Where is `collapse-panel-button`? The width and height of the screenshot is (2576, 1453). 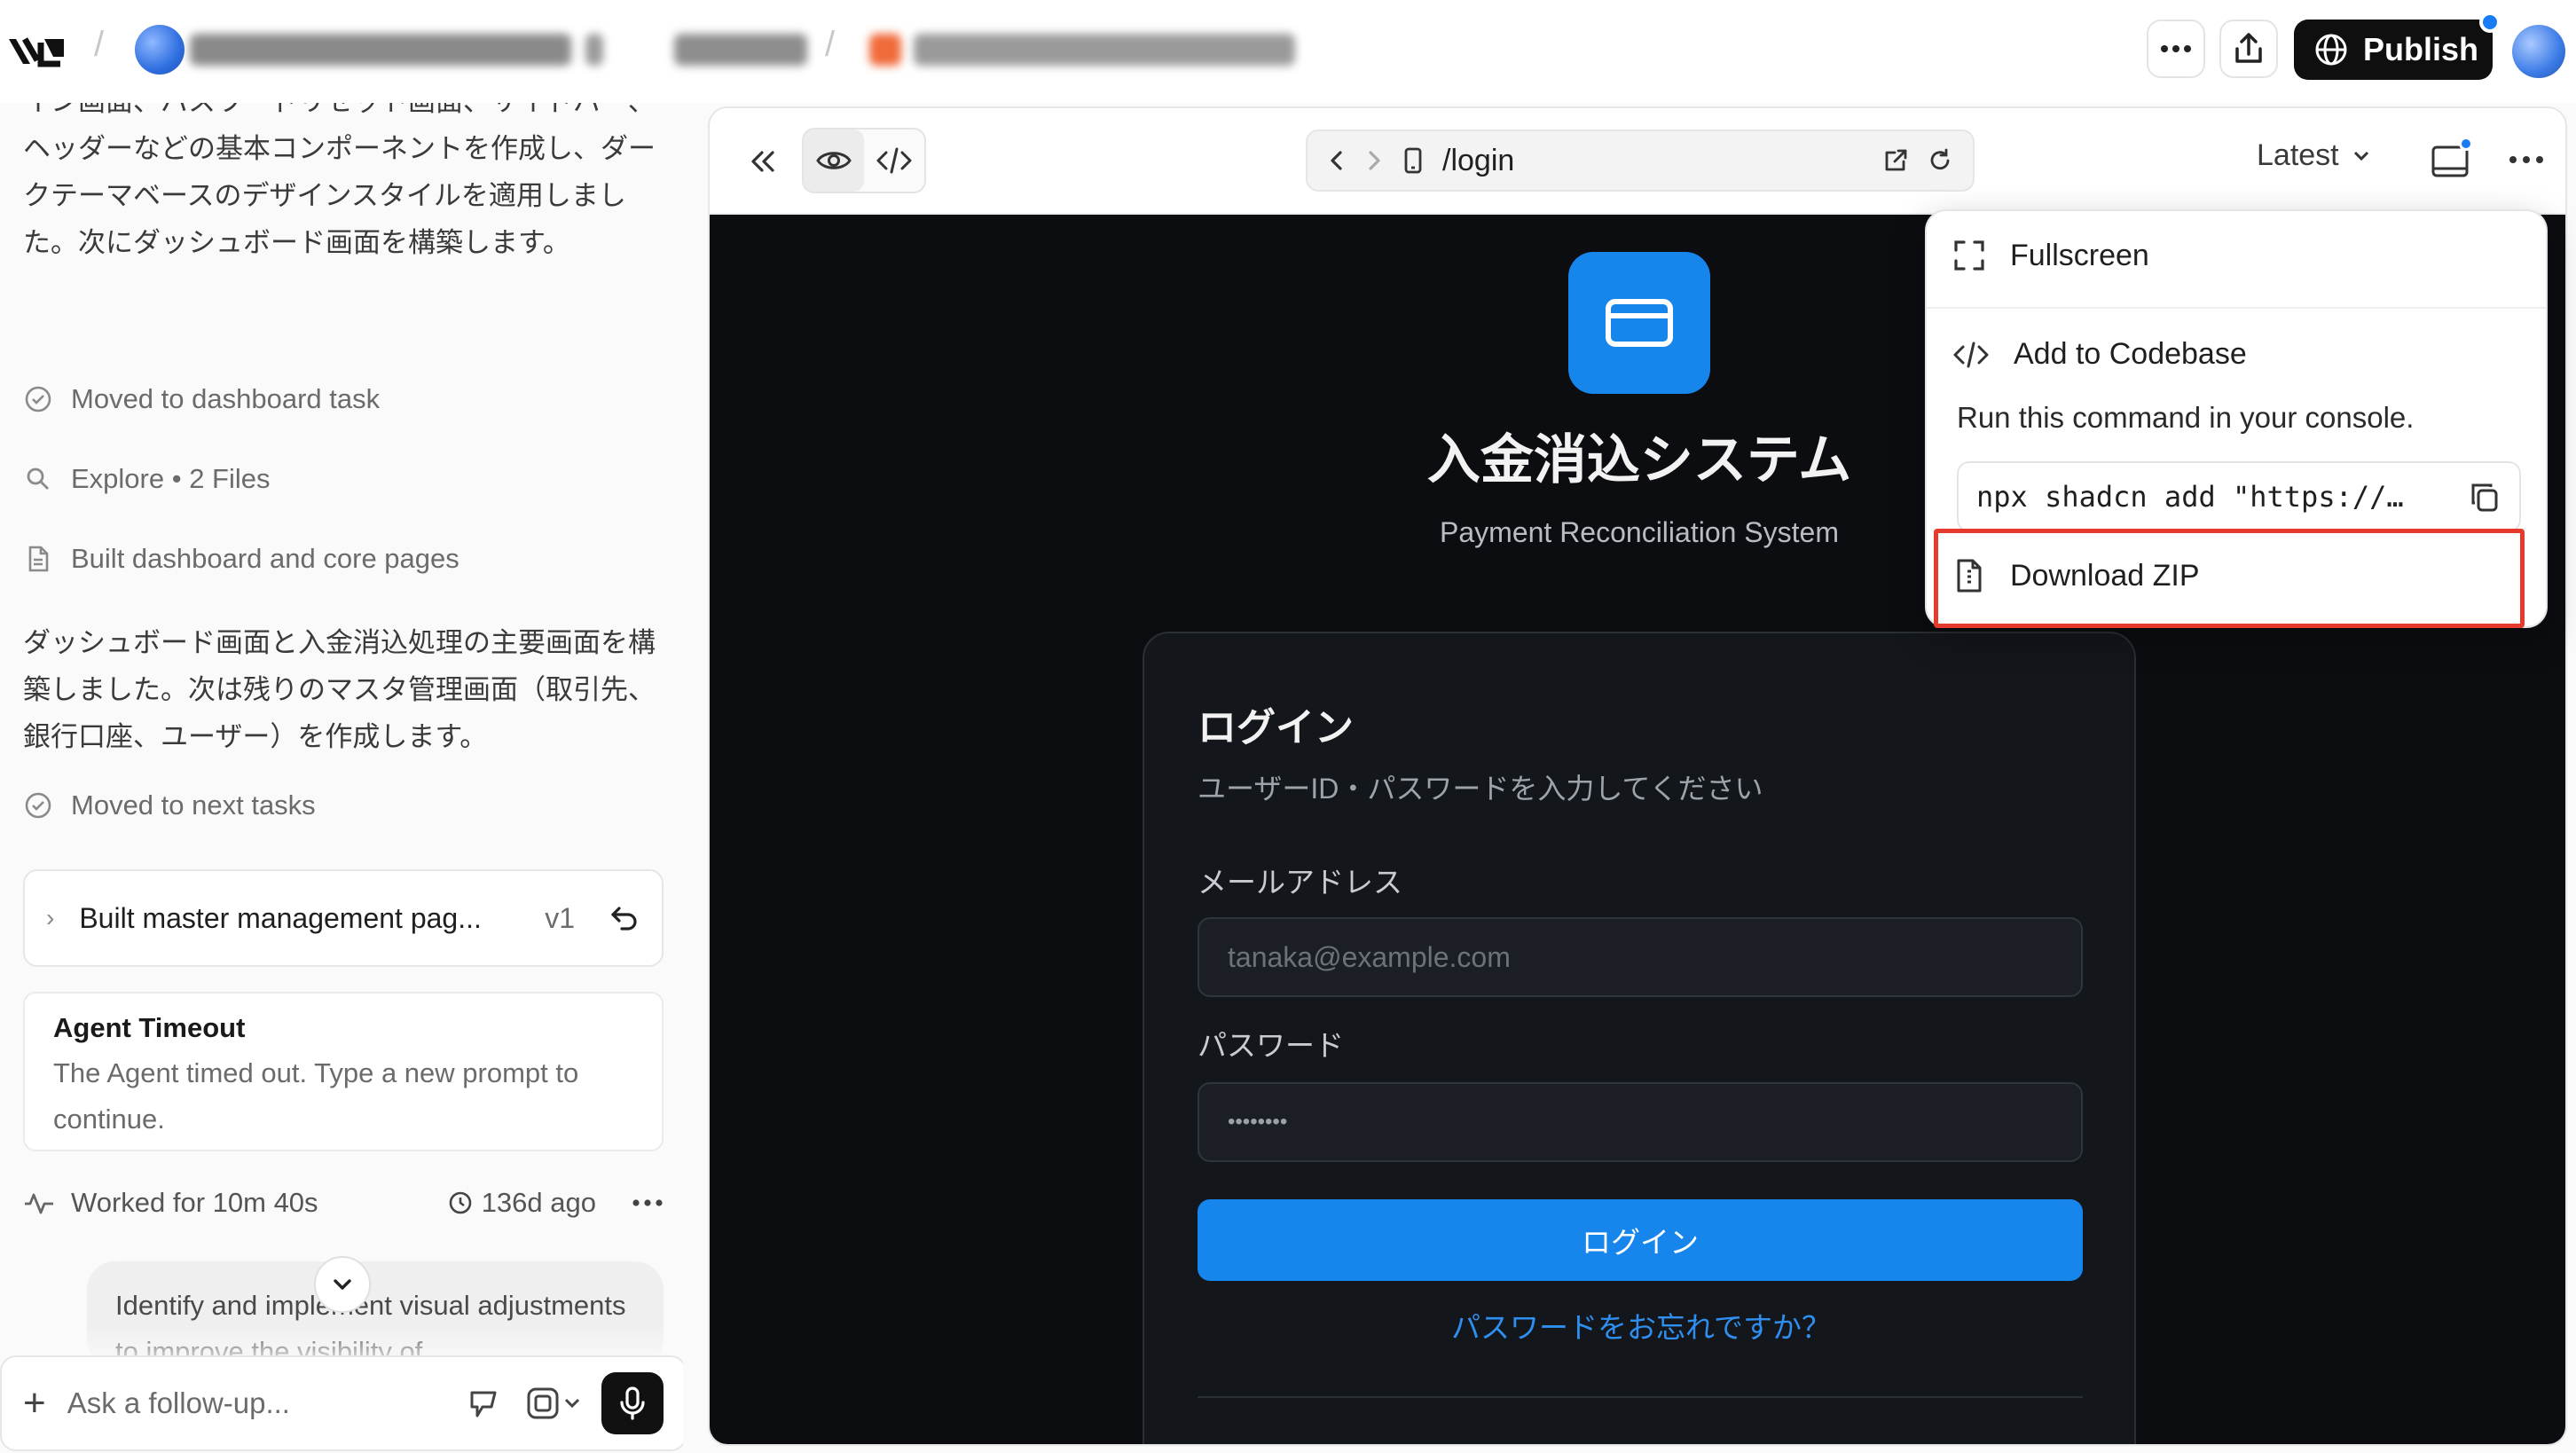 collapse-panel-button is located at coordinates (763, 161).